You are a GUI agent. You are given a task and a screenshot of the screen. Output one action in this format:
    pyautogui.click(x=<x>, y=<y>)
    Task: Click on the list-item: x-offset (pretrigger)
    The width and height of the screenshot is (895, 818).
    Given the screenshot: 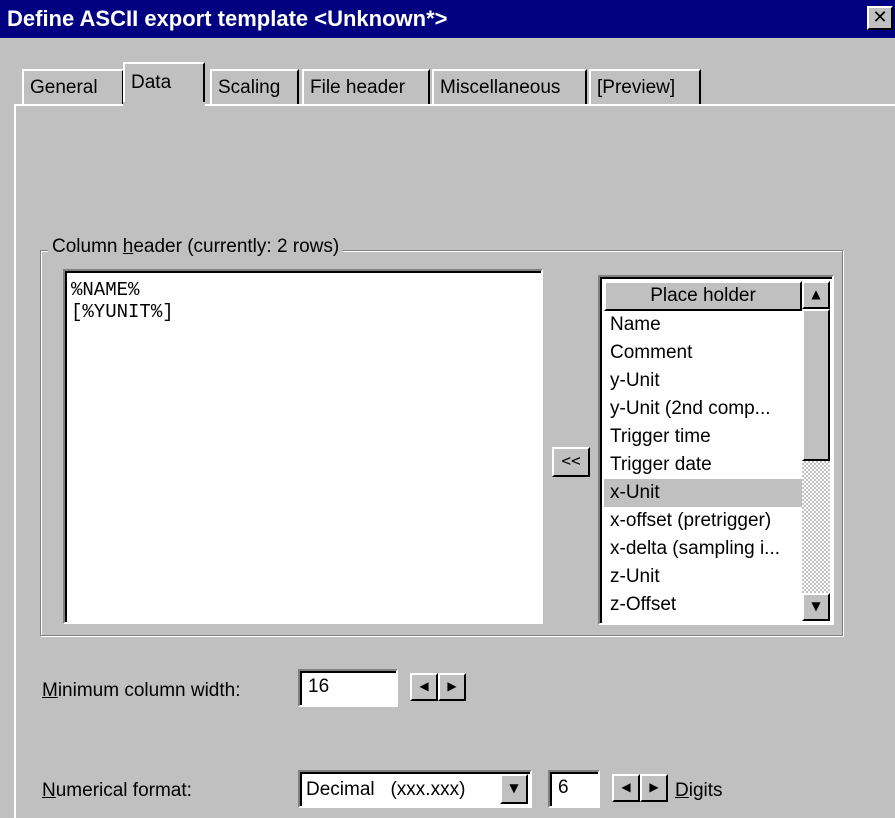 What is the action you would take?
    pyautogui.click(x=703, y=521)
    